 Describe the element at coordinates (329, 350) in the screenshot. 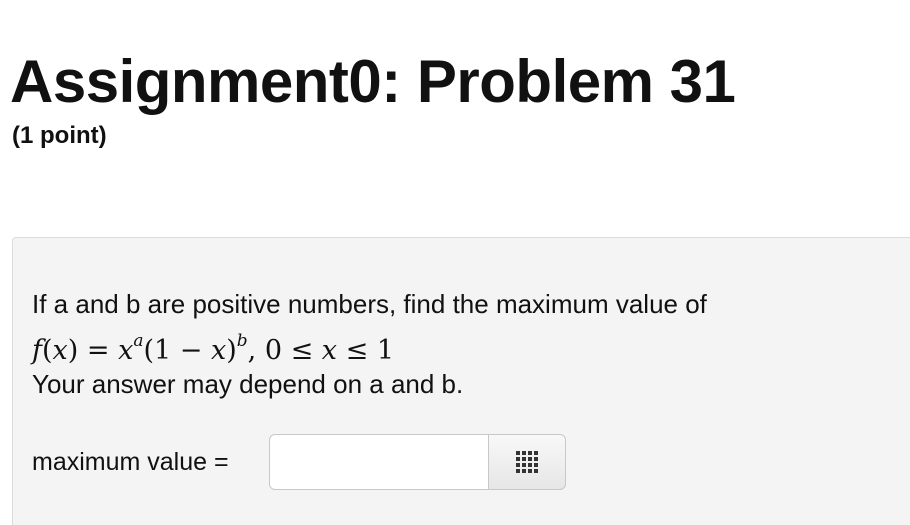

I see `formula-x-range: x` at that location.